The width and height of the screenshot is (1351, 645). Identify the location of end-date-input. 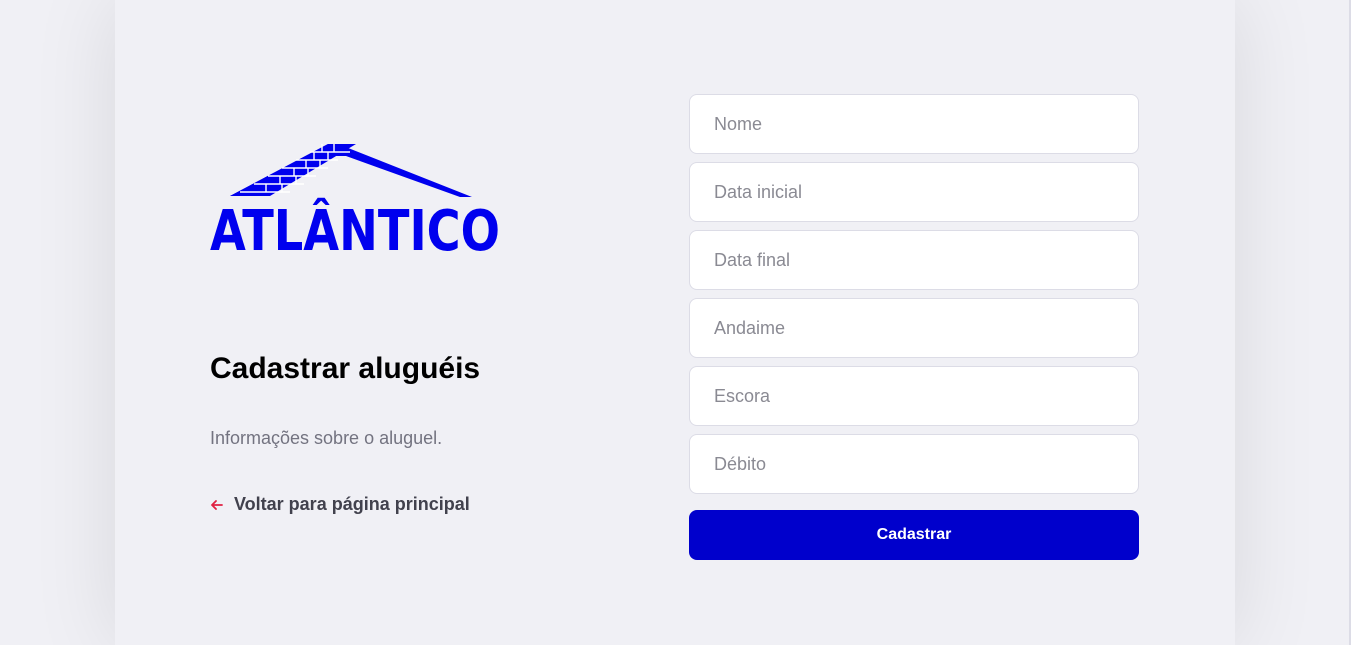
(914, 260).